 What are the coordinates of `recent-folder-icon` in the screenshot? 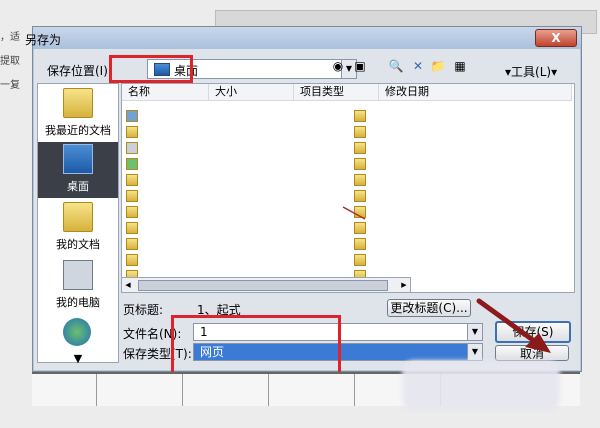 It's located at (78, 103).